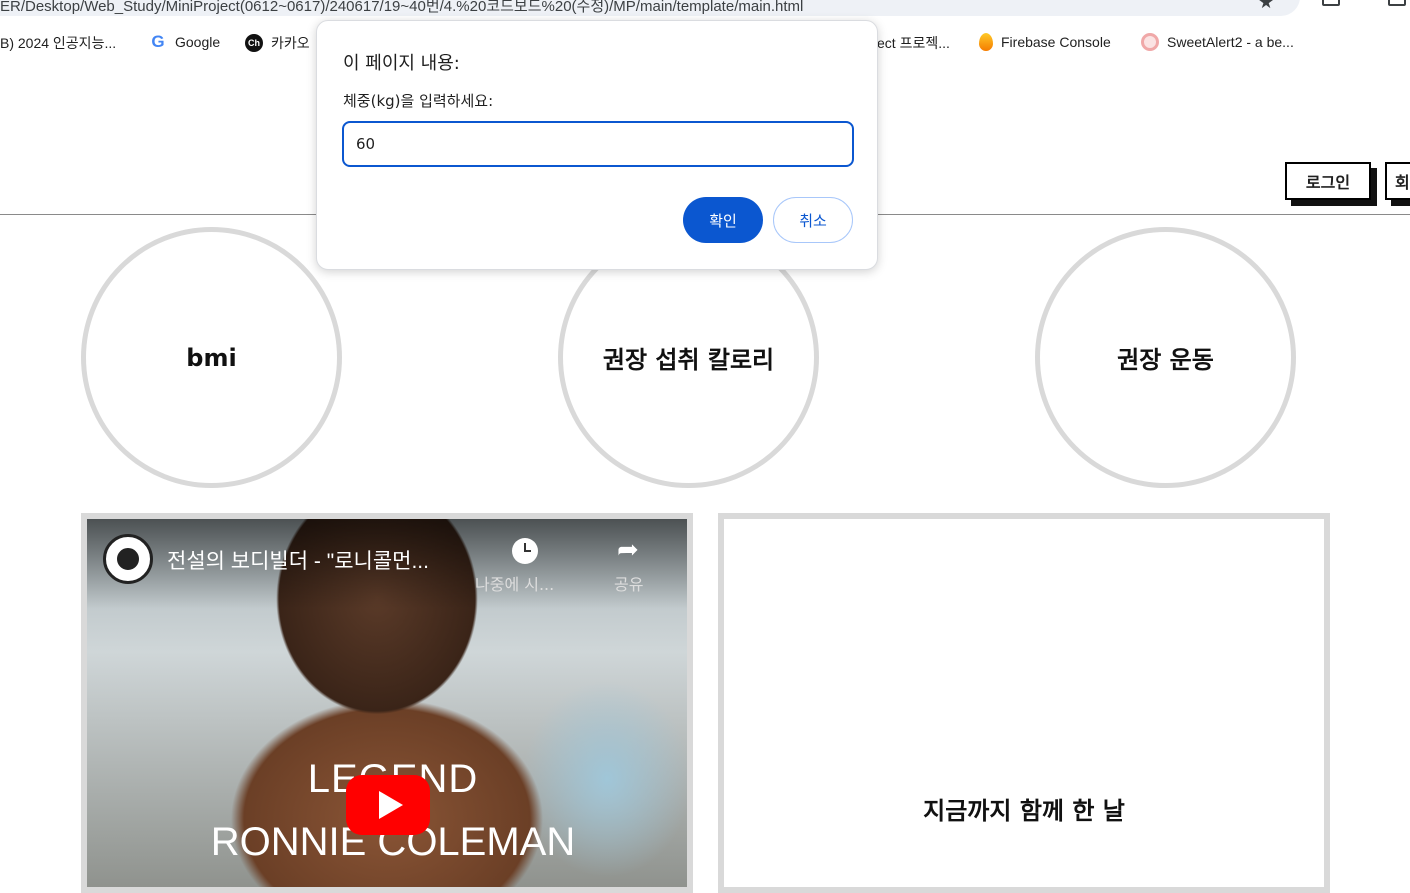 The width and height of the screenshot is (1410, 893). I want to click on bookmark-label: Firebase Console, so click(1056, 42).